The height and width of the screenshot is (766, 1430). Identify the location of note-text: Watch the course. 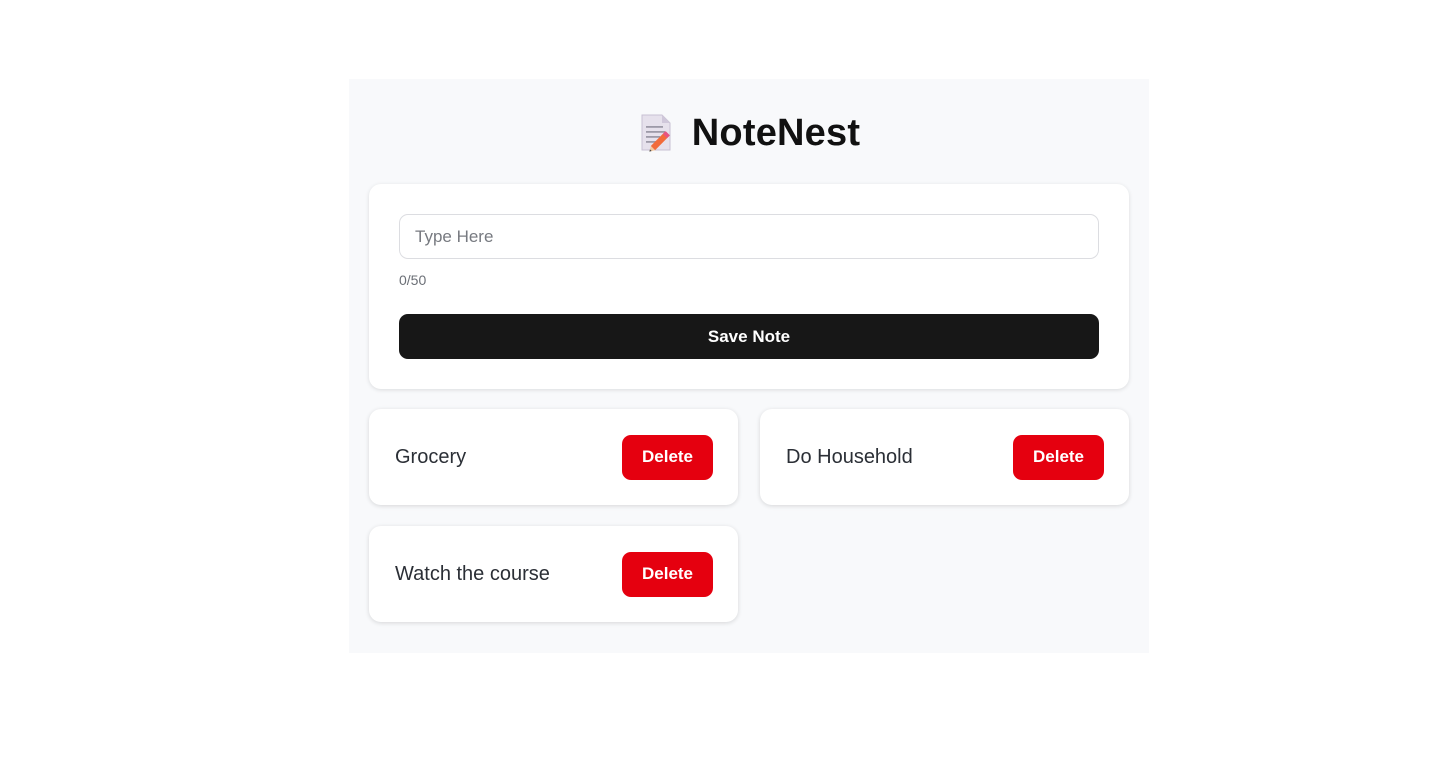
(472, 573).